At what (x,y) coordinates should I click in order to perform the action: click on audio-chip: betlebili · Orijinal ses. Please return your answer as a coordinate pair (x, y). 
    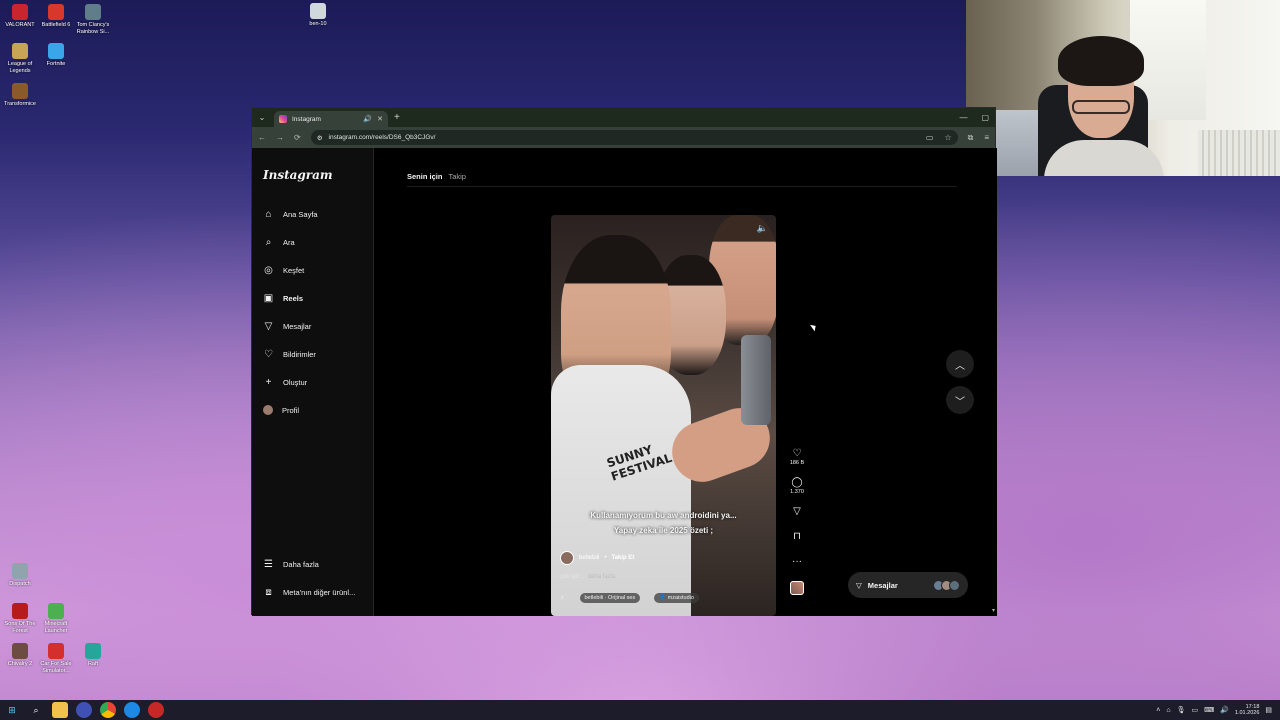
    Looking at the image, I should click on (610, 598).